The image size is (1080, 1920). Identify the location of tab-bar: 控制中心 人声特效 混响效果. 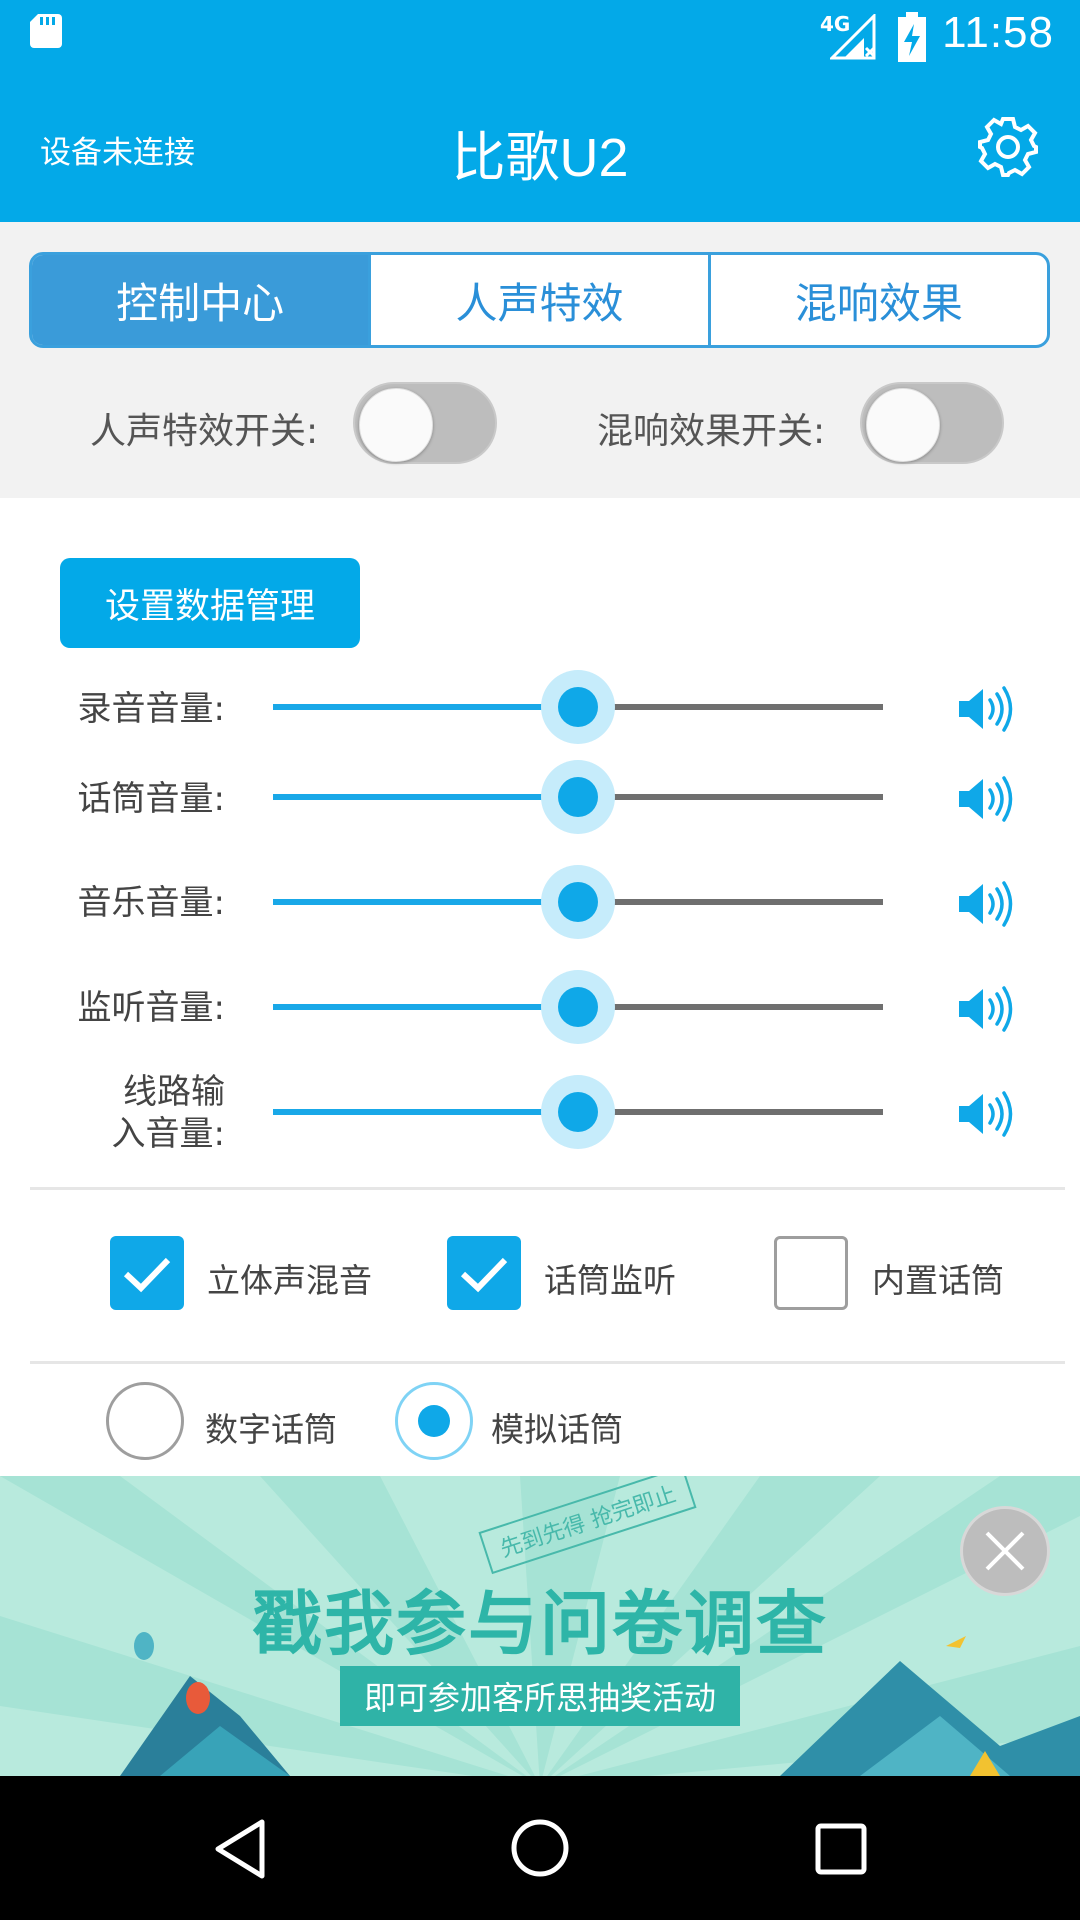
(539, 300).